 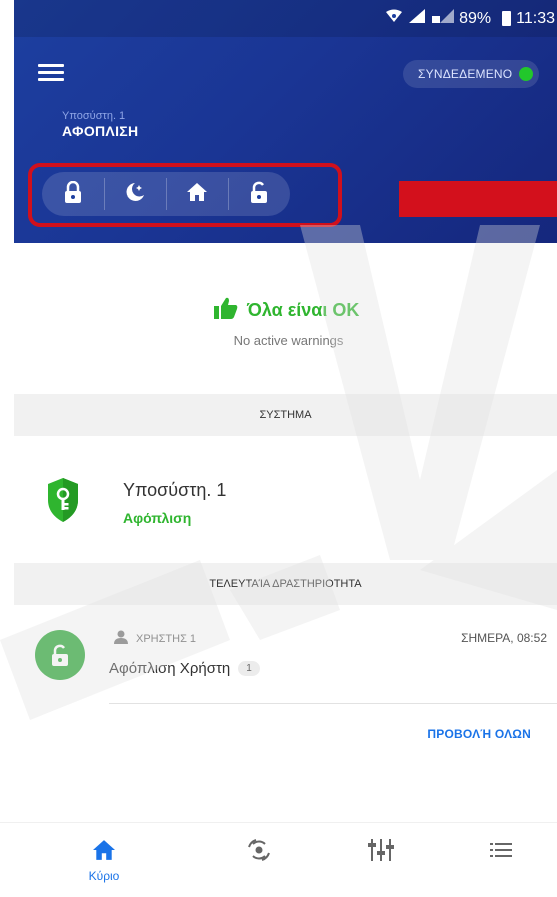 I want to click on nav-list, so click(x=501, y=860).